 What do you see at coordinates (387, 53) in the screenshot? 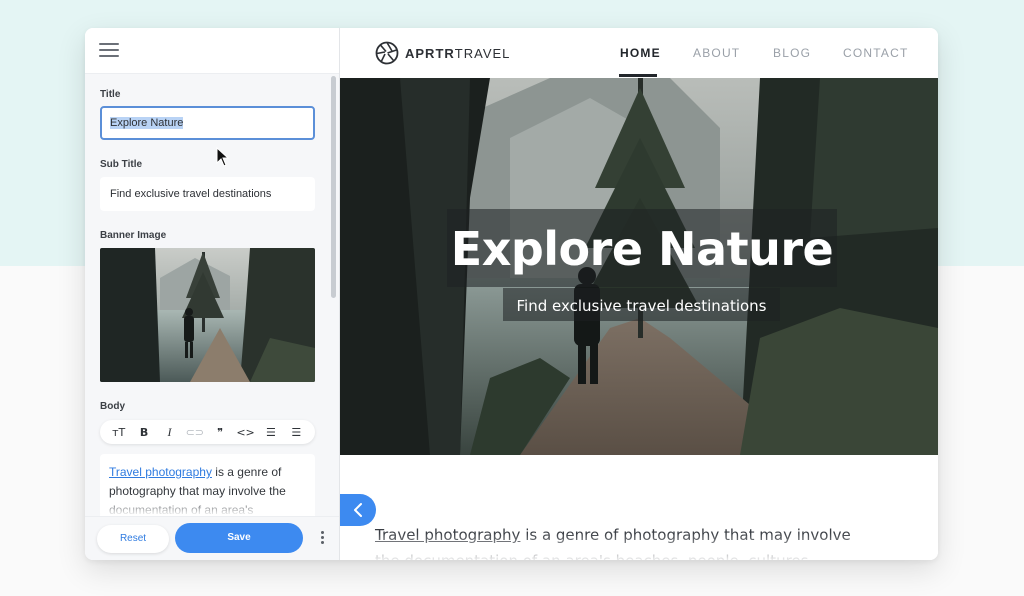
I see `aperture-icon` at bounding box center [387, 53].